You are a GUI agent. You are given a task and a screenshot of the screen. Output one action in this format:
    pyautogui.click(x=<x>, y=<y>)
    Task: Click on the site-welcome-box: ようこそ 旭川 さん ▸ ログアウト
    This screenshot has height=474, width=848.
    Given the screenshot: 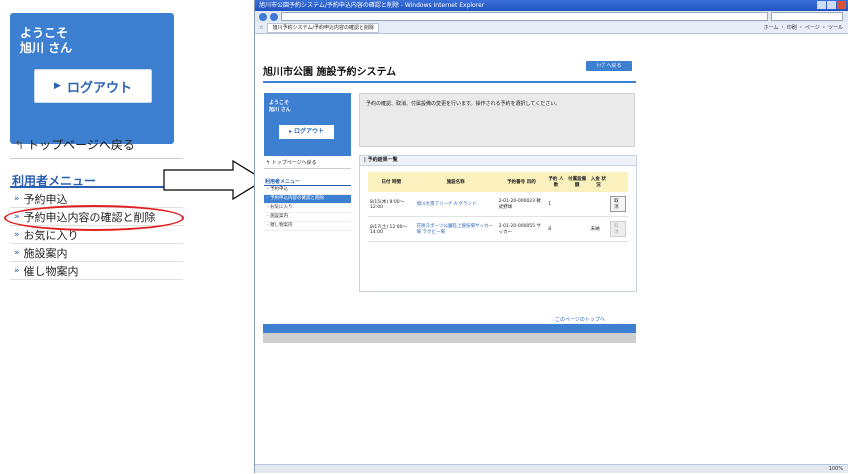 What is the action you would take?
    pyautogui.click(x=307, y=124)
    